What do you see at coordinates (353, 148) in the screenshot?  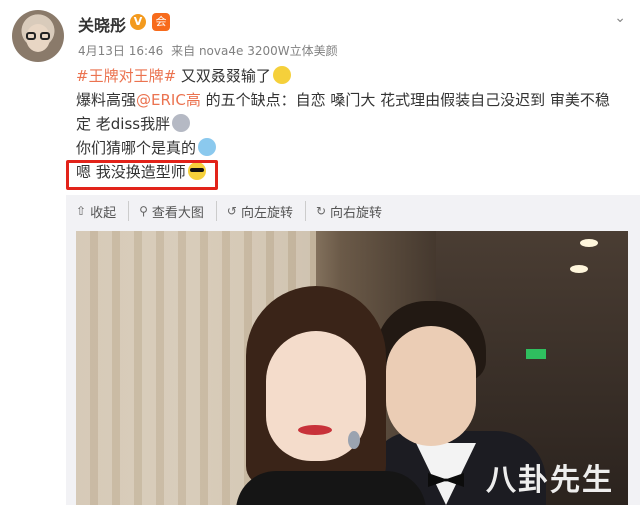 I see `content-line-4: 你们猜哪个是真的` at bounding box center [353, 148].